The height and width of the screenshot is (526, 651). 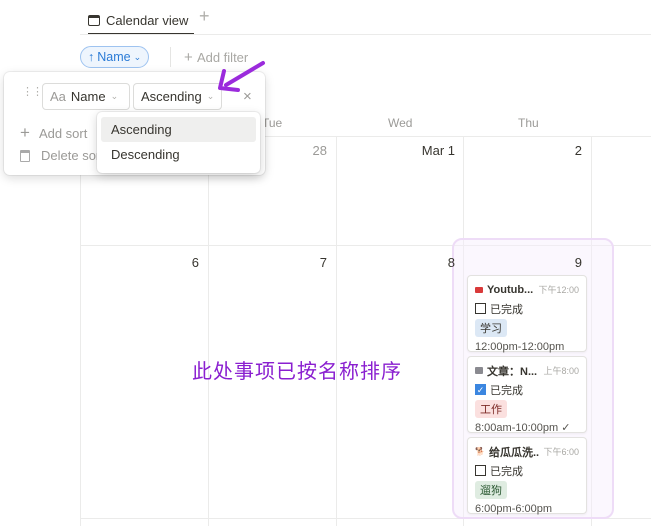 I want to click on sort-direction-select: Ascending ⌄, so click(x=177, y=96).